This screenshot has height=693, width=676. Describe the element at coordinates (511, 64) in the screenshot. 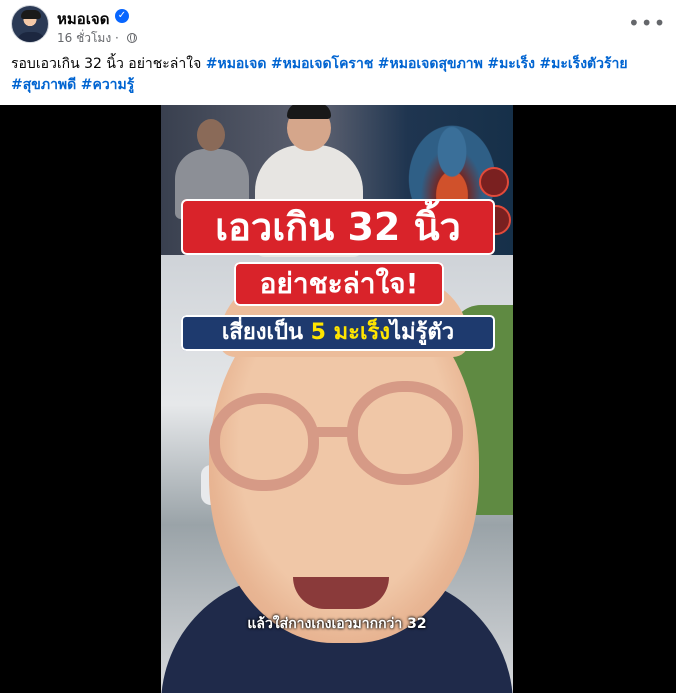

I see `hashtag-link: #มะเร็ง` at that location.